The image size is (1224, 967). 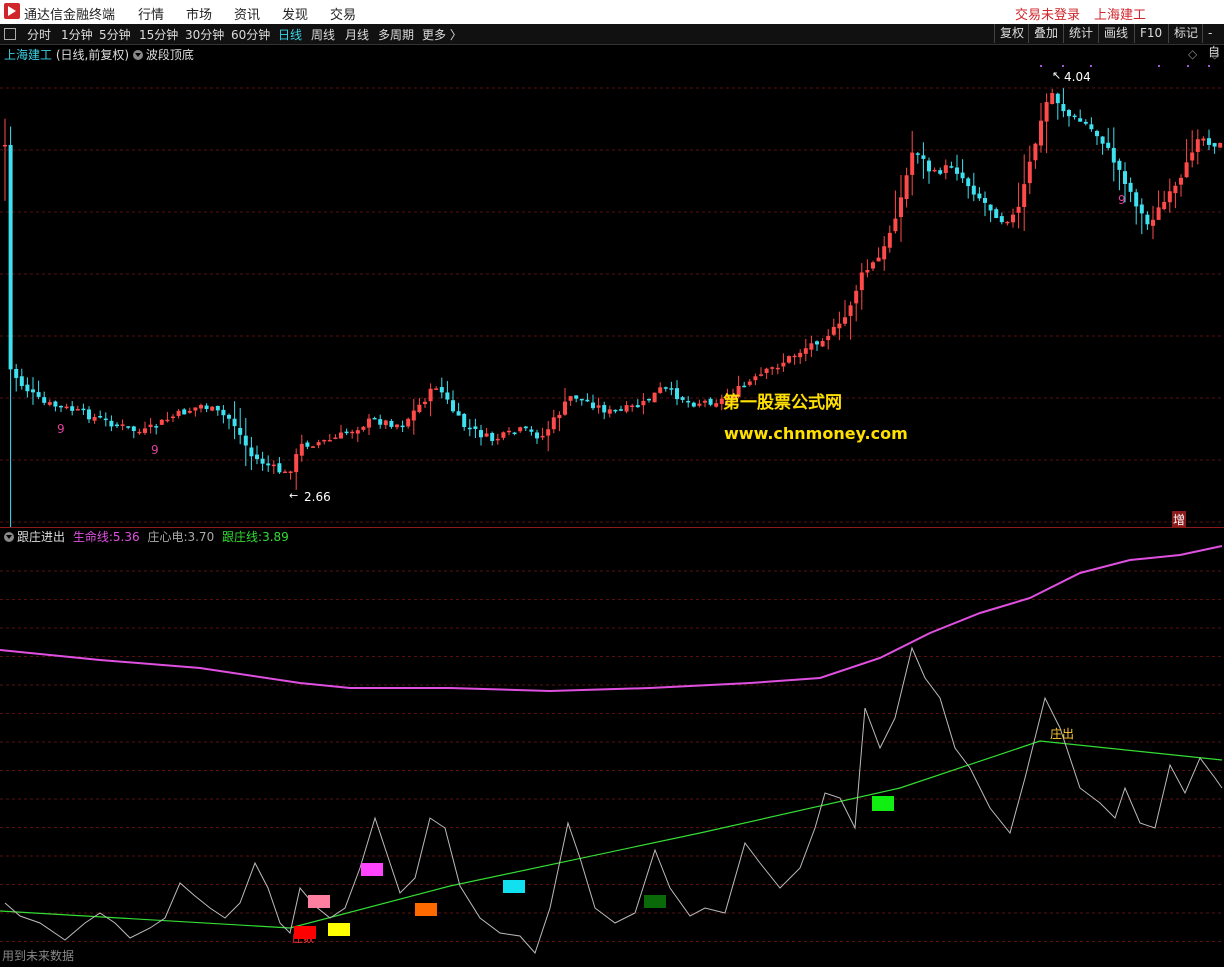 I want to click on period-tab-60min: 60分钟, so click(x=250, y=34).